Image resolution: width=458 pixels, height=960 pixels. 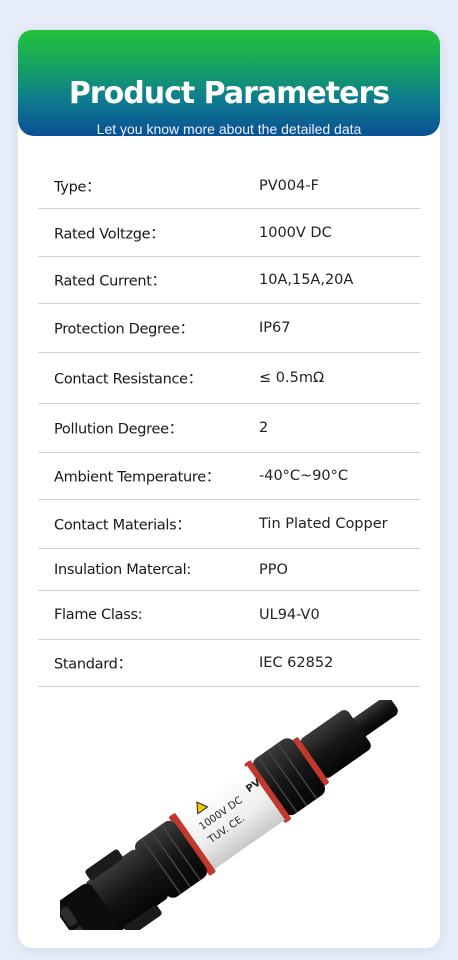 I want to click on spec-row-protection-degree: Protection Degree： IP67, so click(x=229, y=328).